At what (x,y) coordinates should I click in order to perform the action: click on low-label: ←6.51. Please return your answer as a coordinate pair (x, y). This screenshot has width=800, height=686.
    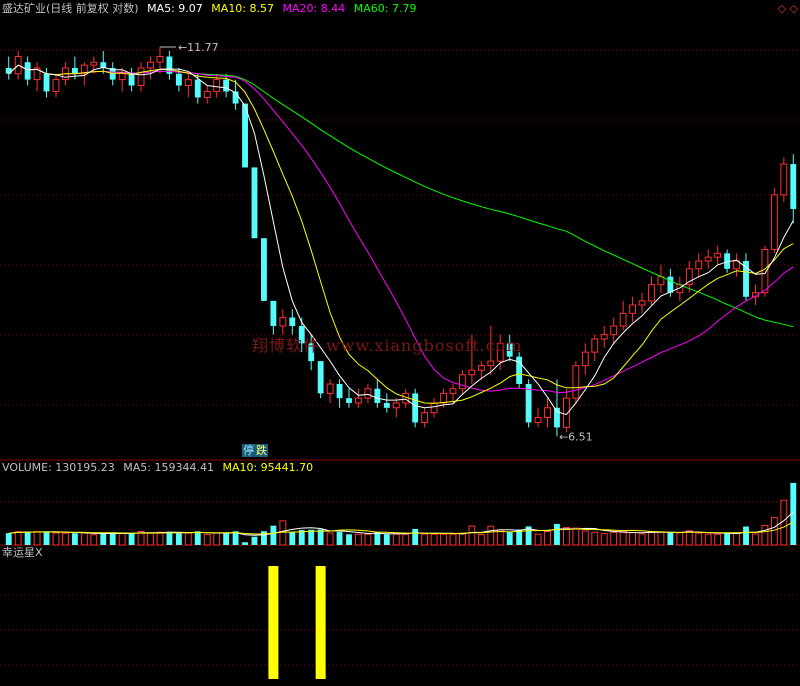
    Looking at the image, I should click on (576, 436).